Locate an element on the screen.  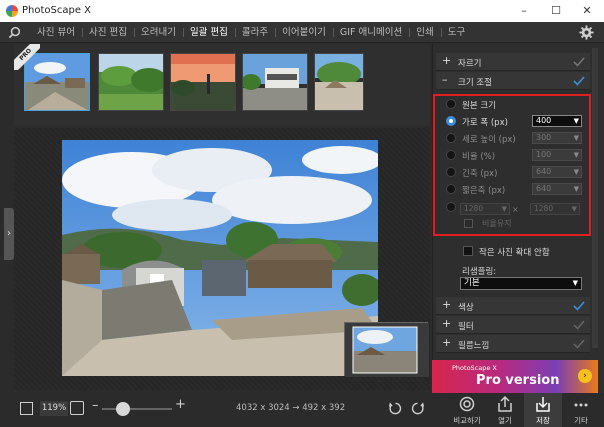
radio-short-side is located at coordinates (451, 189).